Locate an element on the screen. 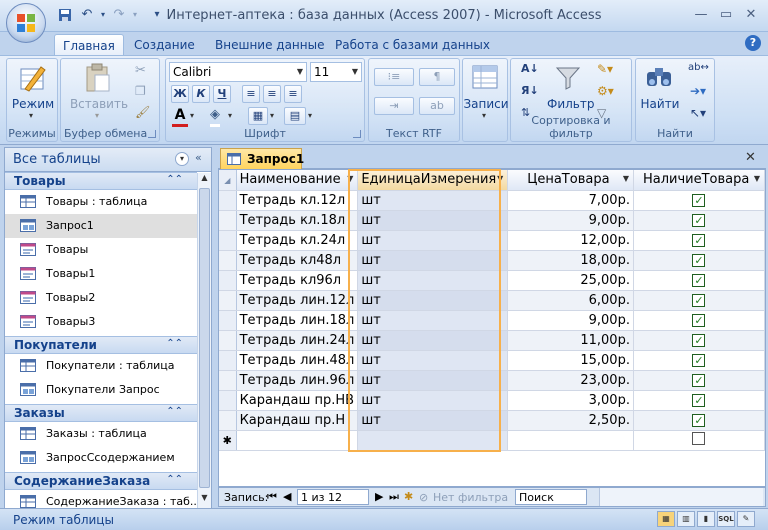 This screenshot has width=768, height=530. nav-group-header: Заказы ⌃⌃ is located at coordinates (101, 413).